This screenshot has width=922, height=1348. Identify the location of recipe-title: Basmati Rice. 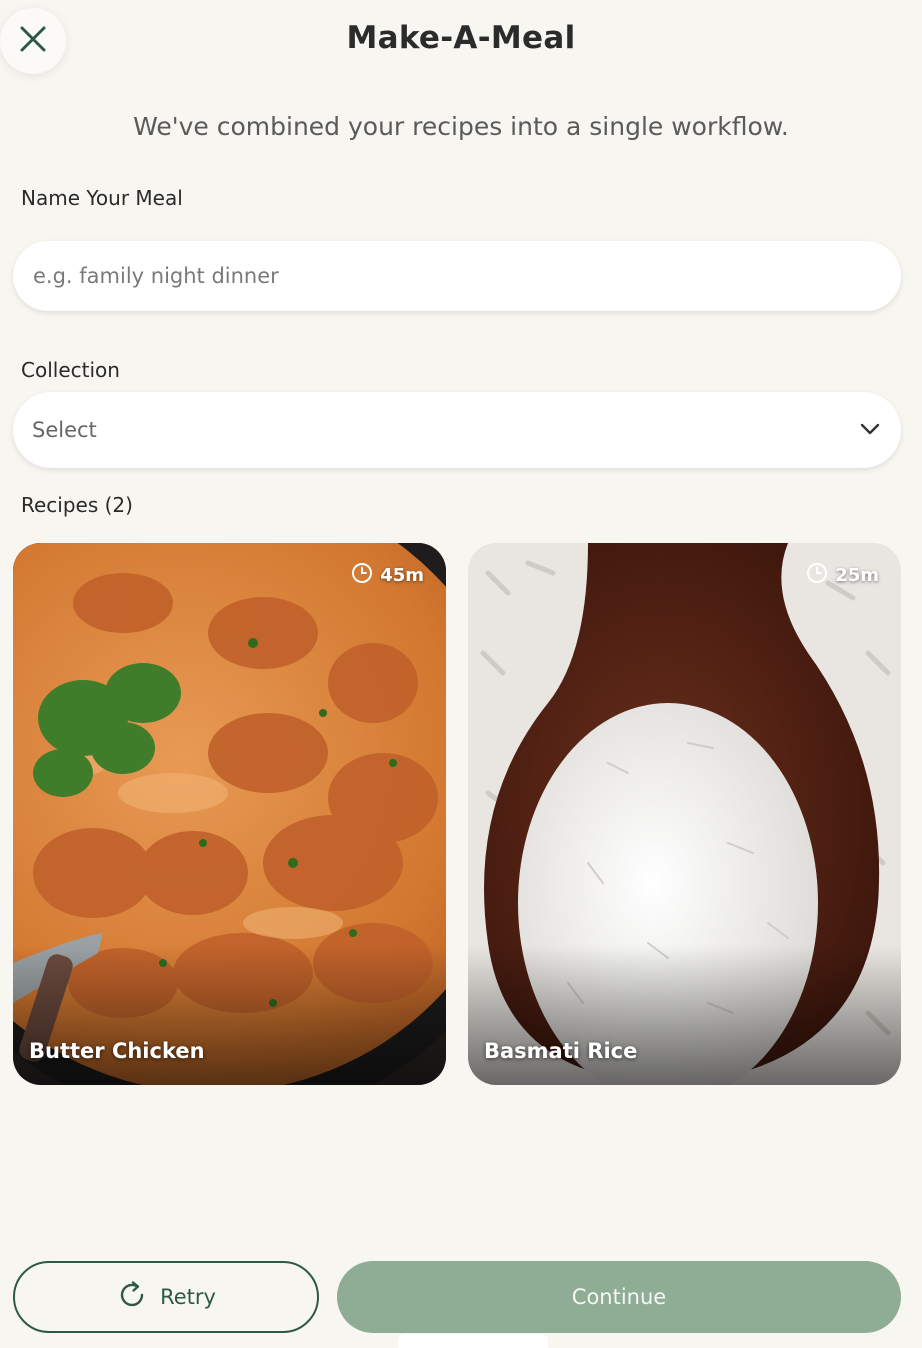
(561, 1051).